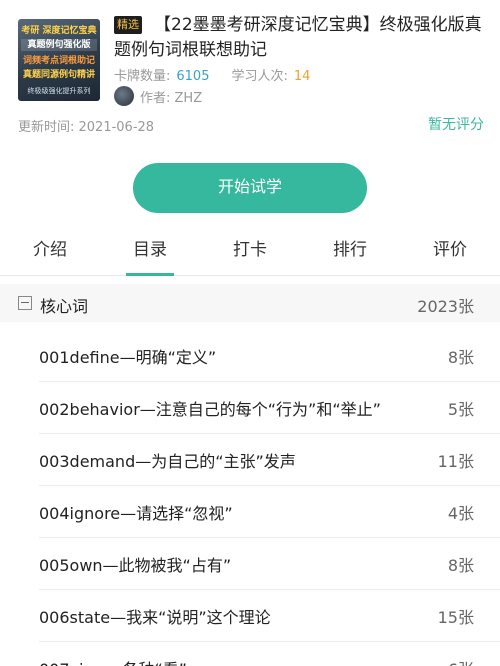  I want to click on list-item: 007view—各种“看” 6张, so click(250, 654).